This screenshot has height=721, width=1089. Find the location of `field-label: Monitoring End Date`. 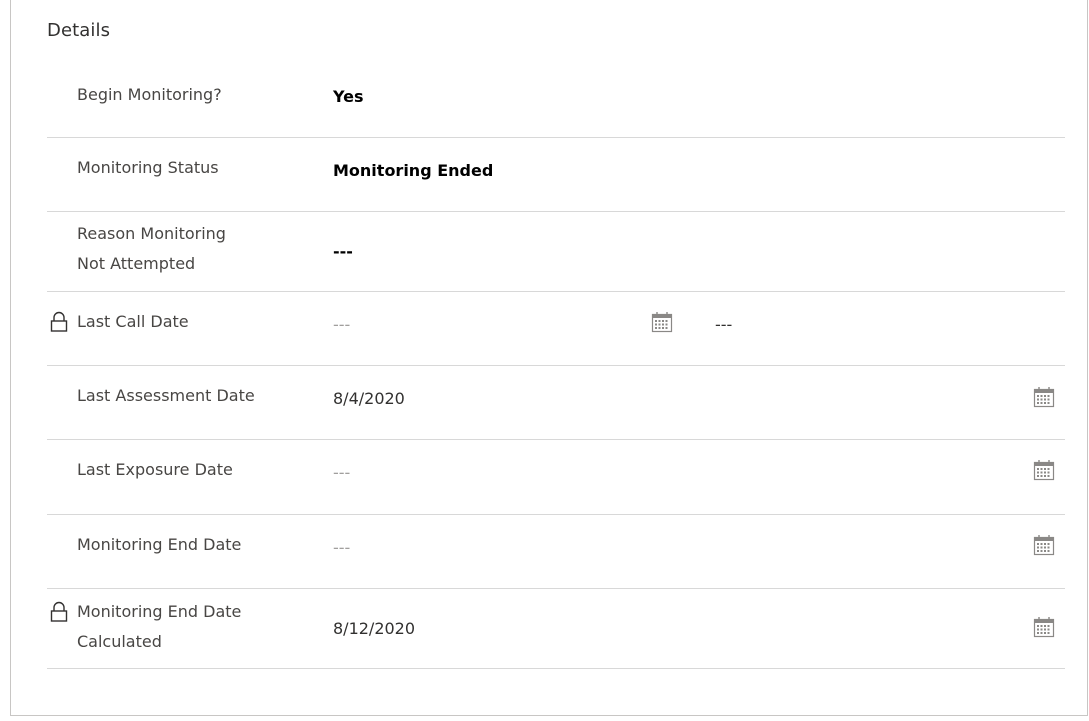

field-label: Monitoring End Date is located at coordinates (159, 544).